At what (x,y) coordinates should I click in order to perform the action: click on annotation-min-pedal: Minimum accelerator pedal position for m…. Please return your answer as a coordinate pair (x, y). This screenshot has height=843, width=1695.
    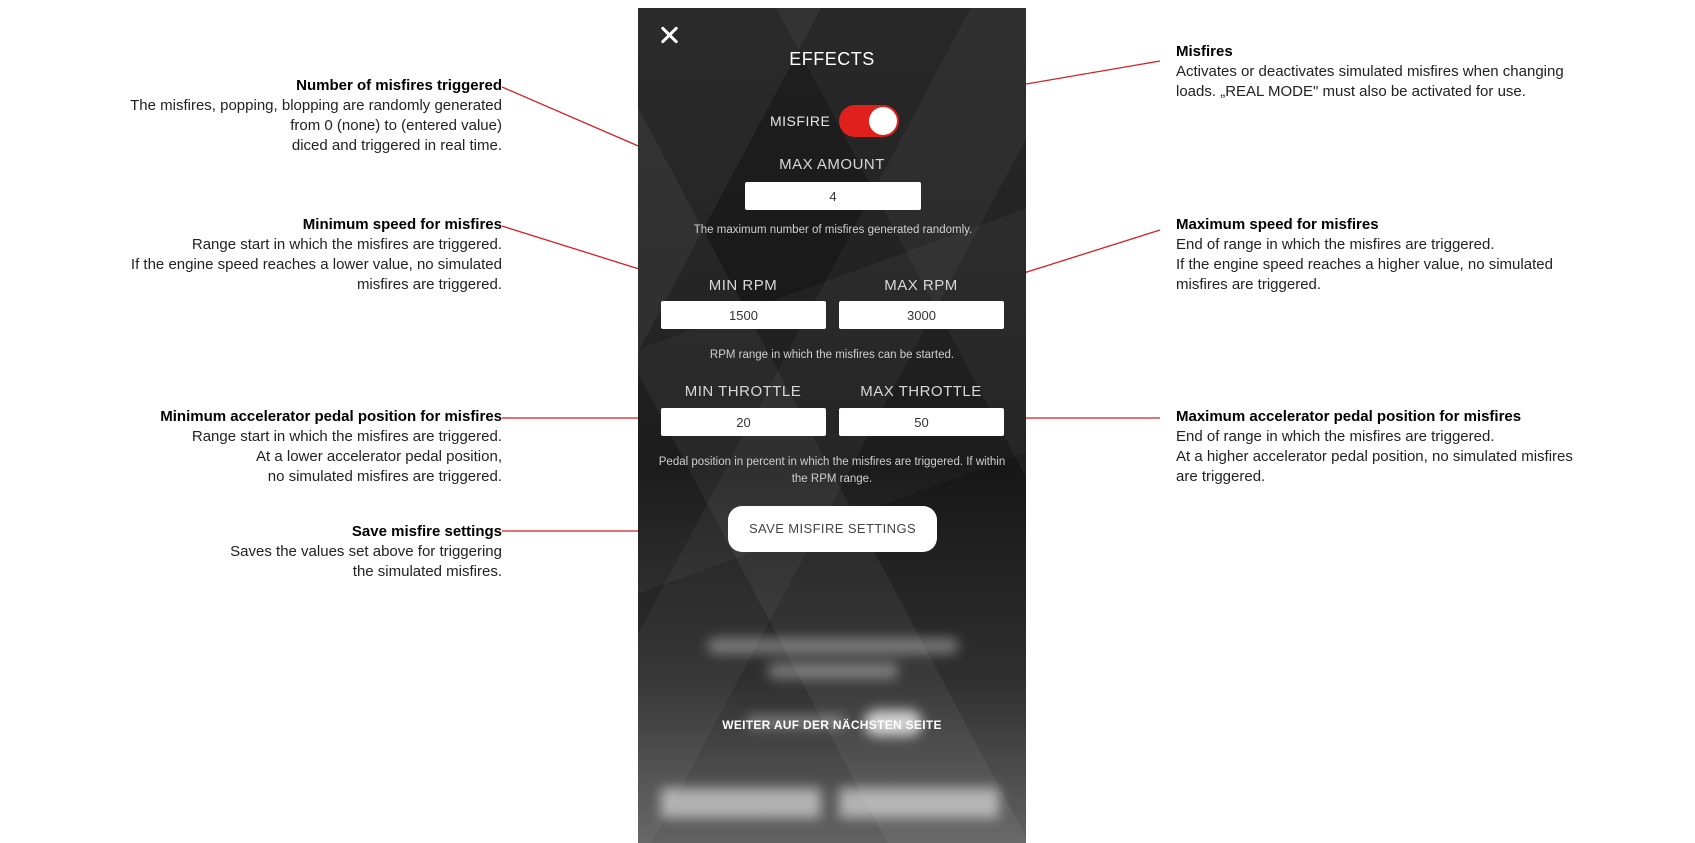
    Looking at the image, I should click on (331, 447).